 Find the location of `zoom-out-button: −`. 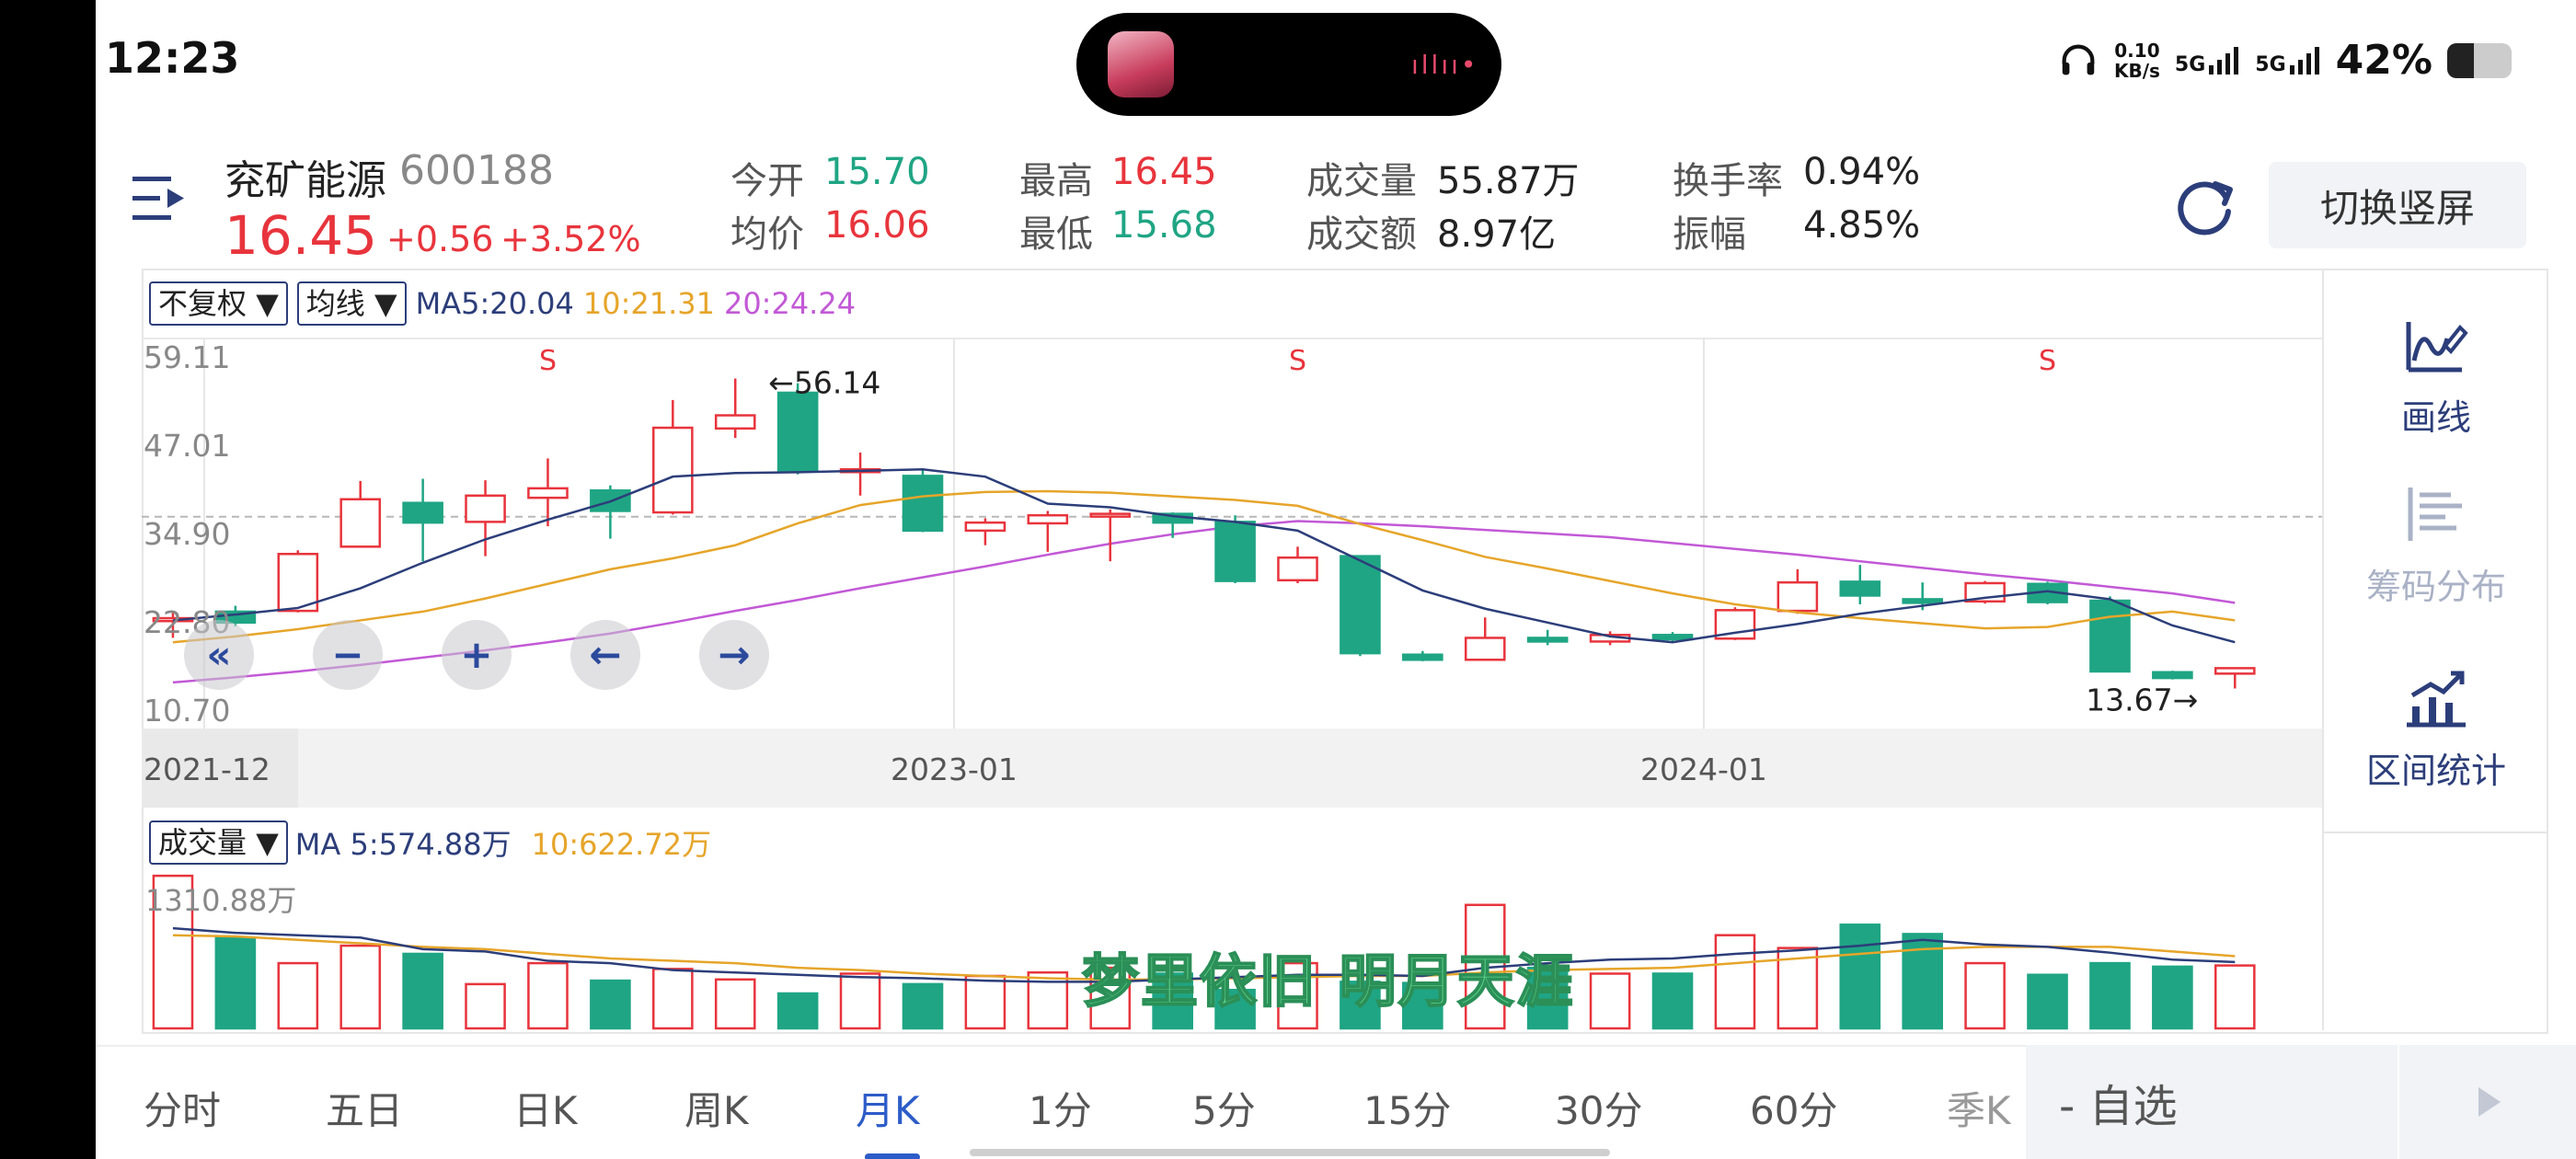

zoom-out-button: − is located at coordinates (348, 655).